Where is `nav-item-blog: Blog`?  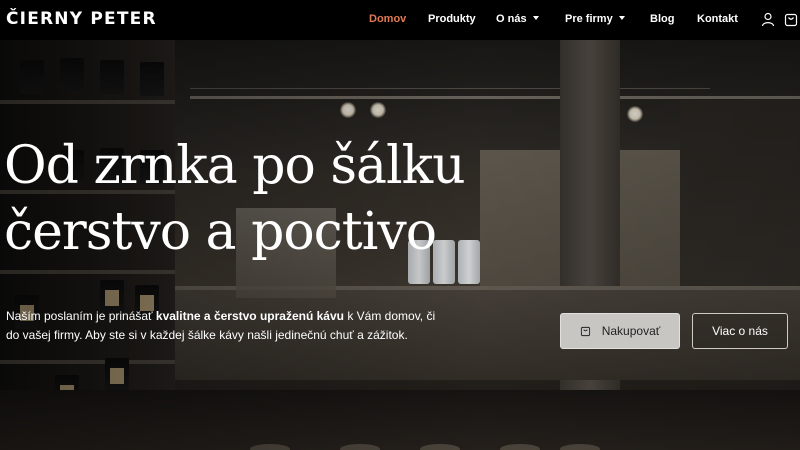 nav-item-blog: Blog is located at coordinates (662, 19).